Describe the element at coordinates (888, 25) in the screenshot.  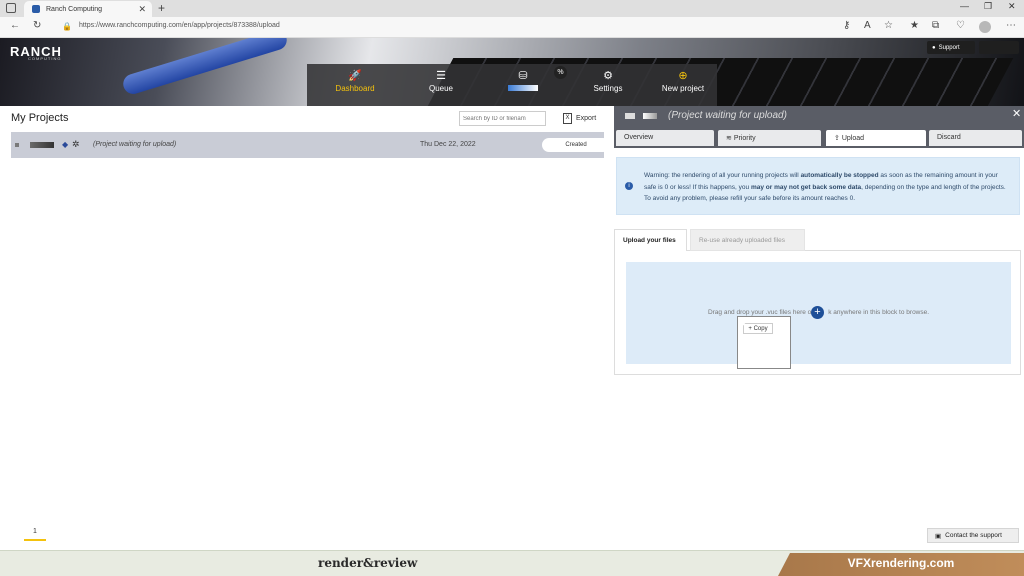
I see `add-favorite-icon: ☆` at that location.